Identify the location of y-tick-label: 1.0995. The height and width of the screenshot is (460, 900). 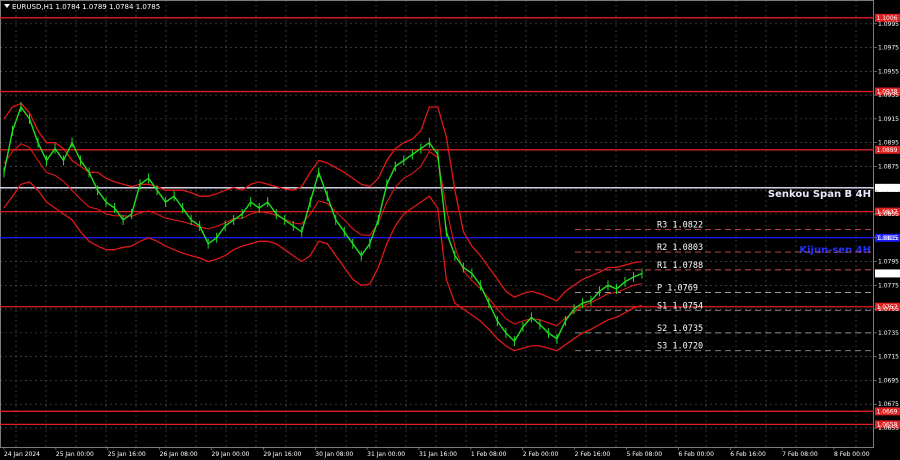
(888, 24).